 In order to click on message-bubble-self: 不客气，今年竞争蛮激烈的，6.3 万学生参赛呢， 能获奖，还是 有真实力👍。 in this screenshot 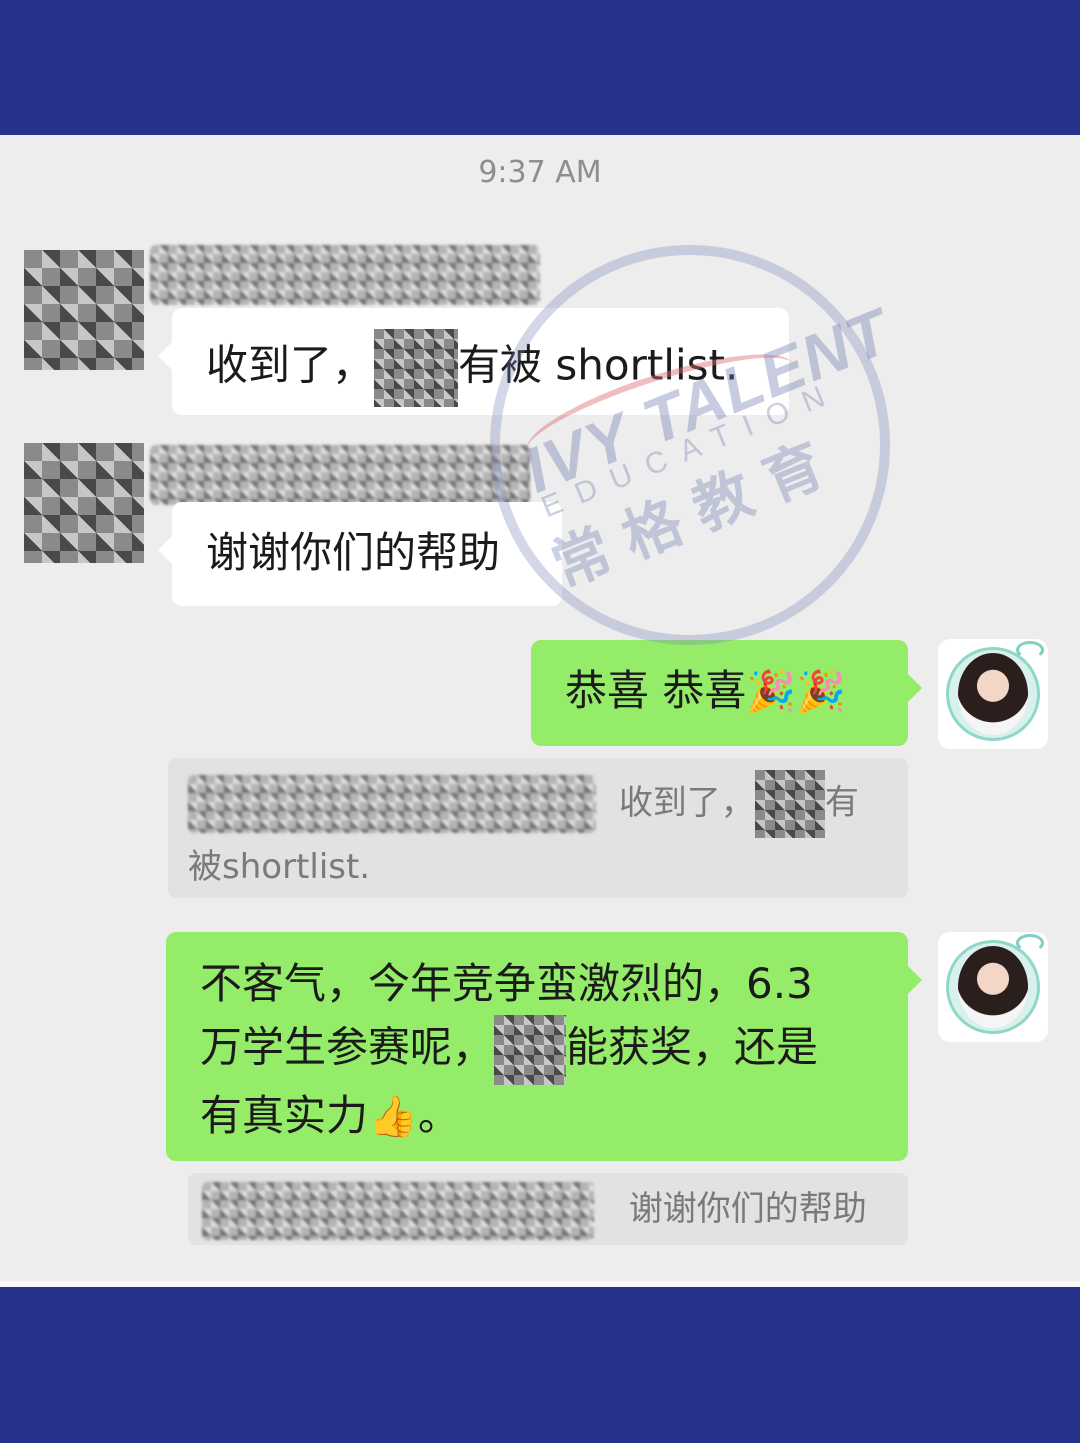, I will do `click(544, 1046)`.